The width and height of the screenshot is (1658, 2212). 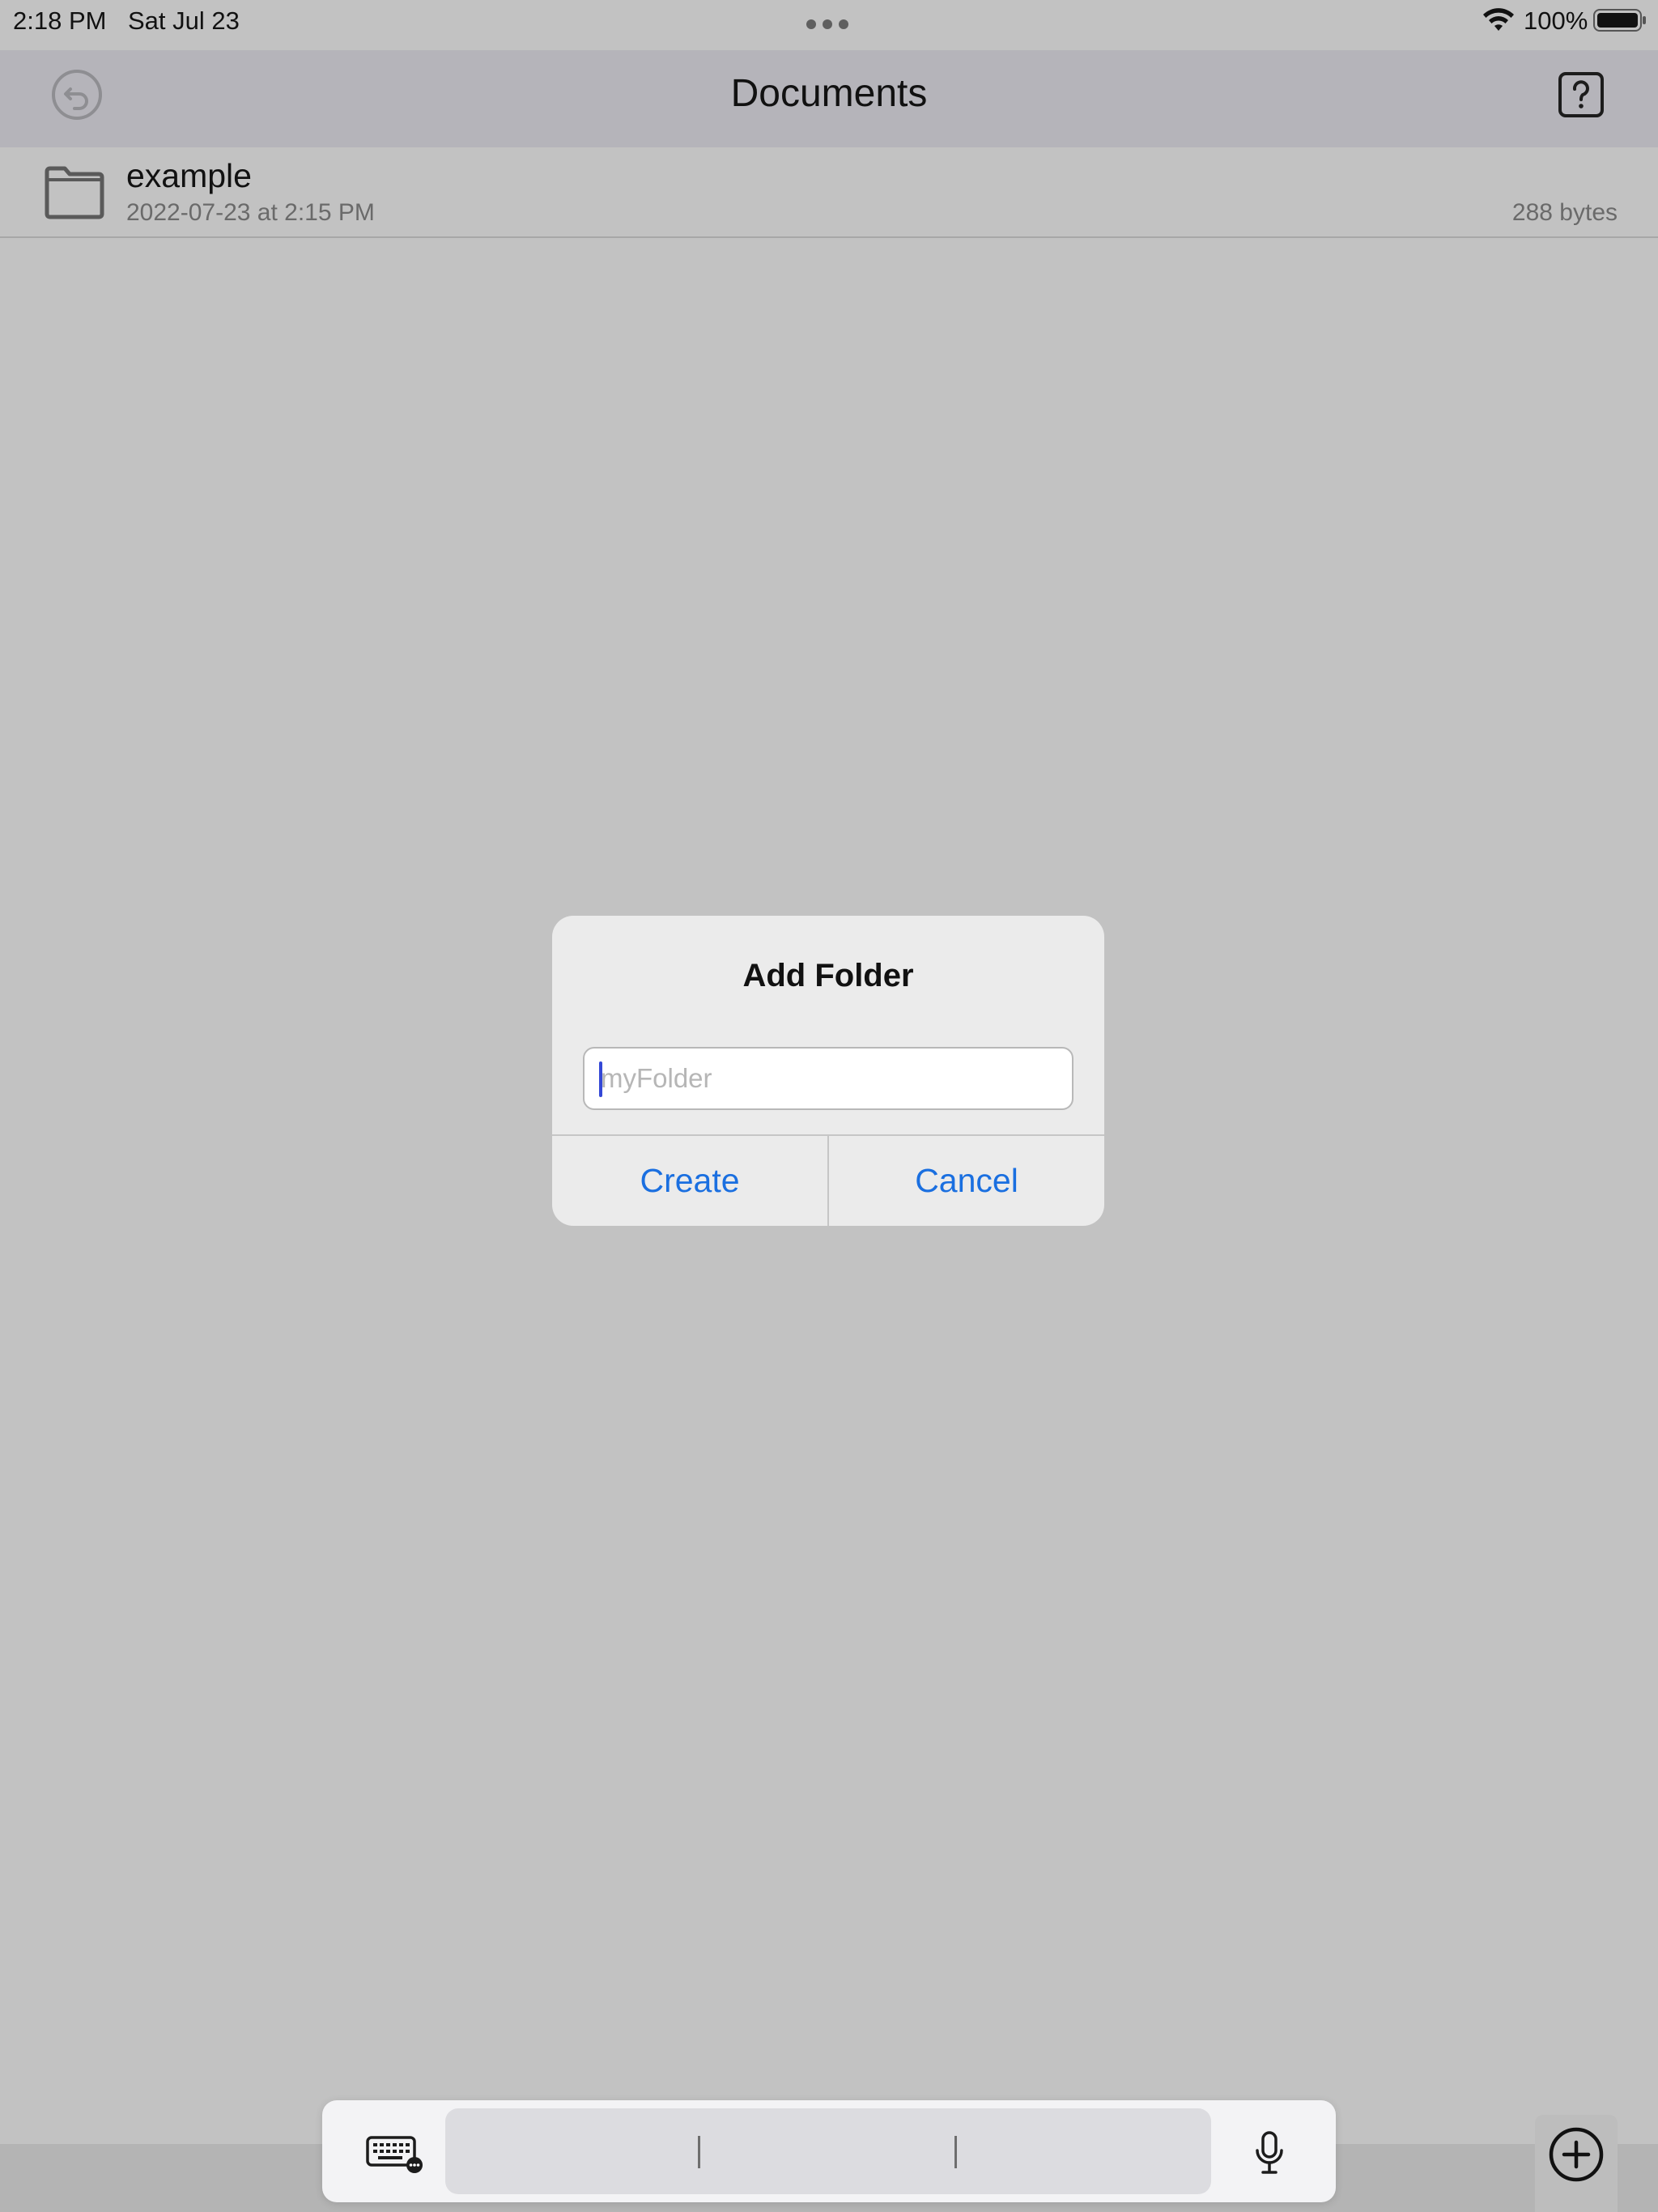 I want to click on file-name: example, so click(x=189, y=176).